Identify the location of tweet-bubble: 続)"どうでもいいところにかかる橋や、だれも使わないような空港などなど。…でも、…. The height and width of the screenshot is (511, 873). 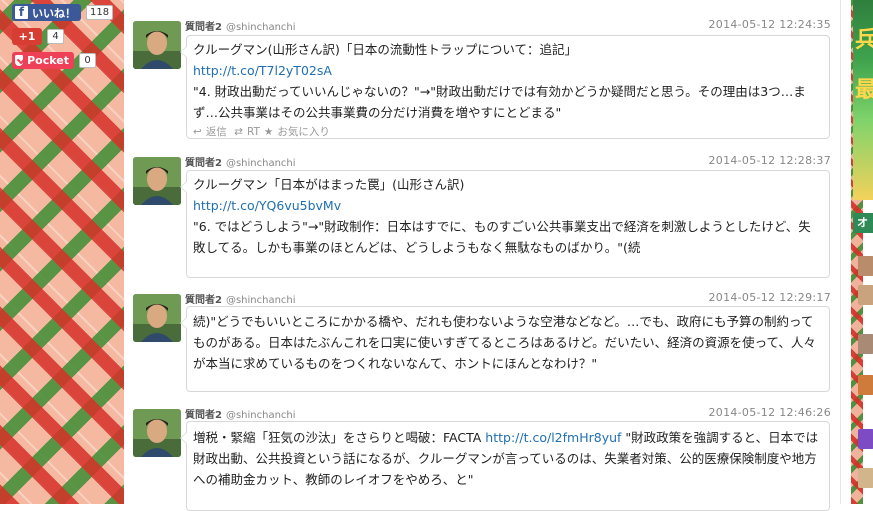
(505, 349).